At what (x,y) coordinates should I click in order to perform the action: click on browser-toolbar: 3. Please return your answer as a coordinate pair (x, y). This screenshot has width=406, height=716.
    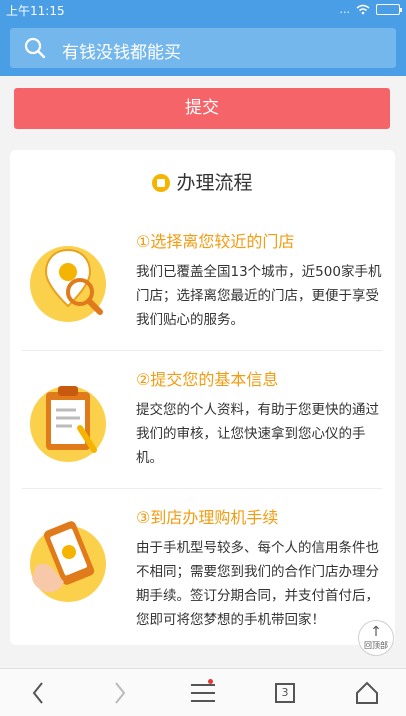
    Looking at the image, I should click on (203, 692).